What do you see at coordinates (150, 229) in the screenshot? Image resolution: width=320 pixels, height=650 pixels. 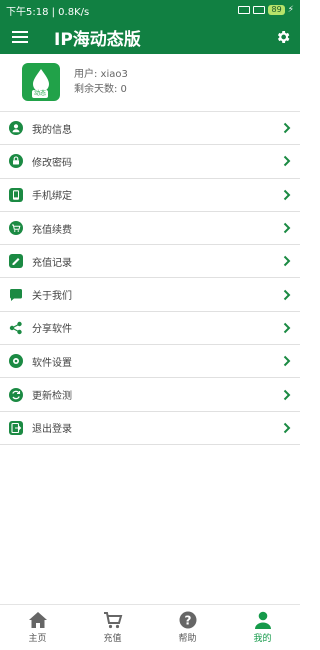 I see `menu-item-recharge: 充值续费` at bounding box center [150, 229].